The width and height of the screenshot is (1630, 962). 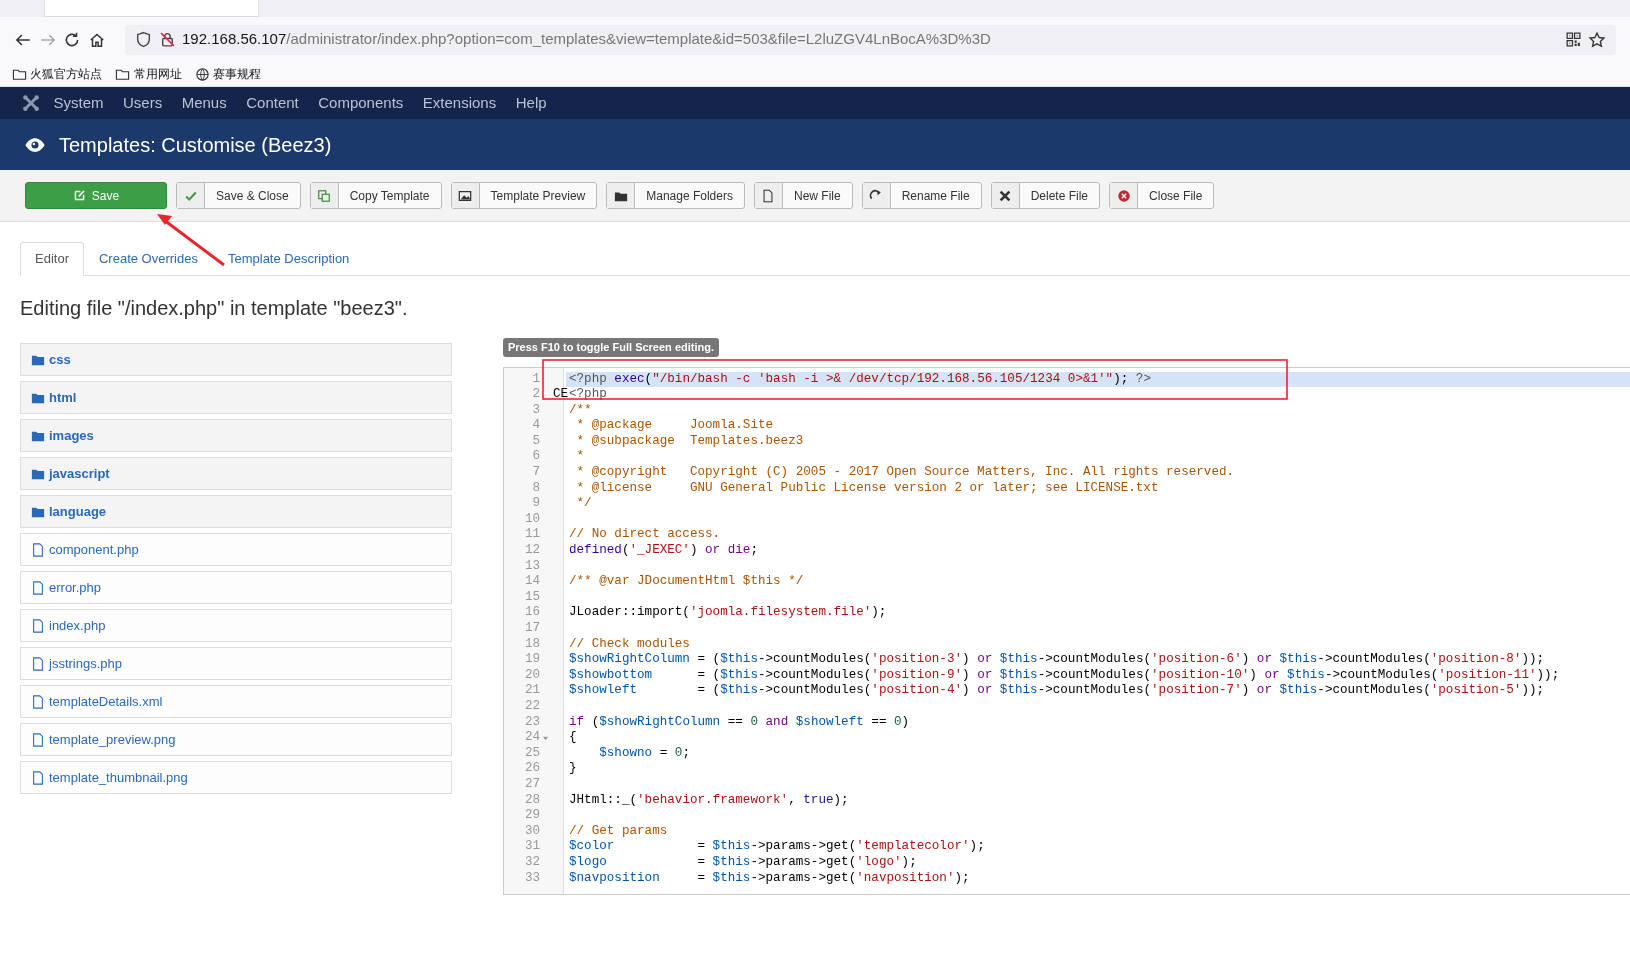 What do you see at coordinates (236, 625) in the screenshot?
I see `file-tree-item: index.php` at bounding box center [236, 625].